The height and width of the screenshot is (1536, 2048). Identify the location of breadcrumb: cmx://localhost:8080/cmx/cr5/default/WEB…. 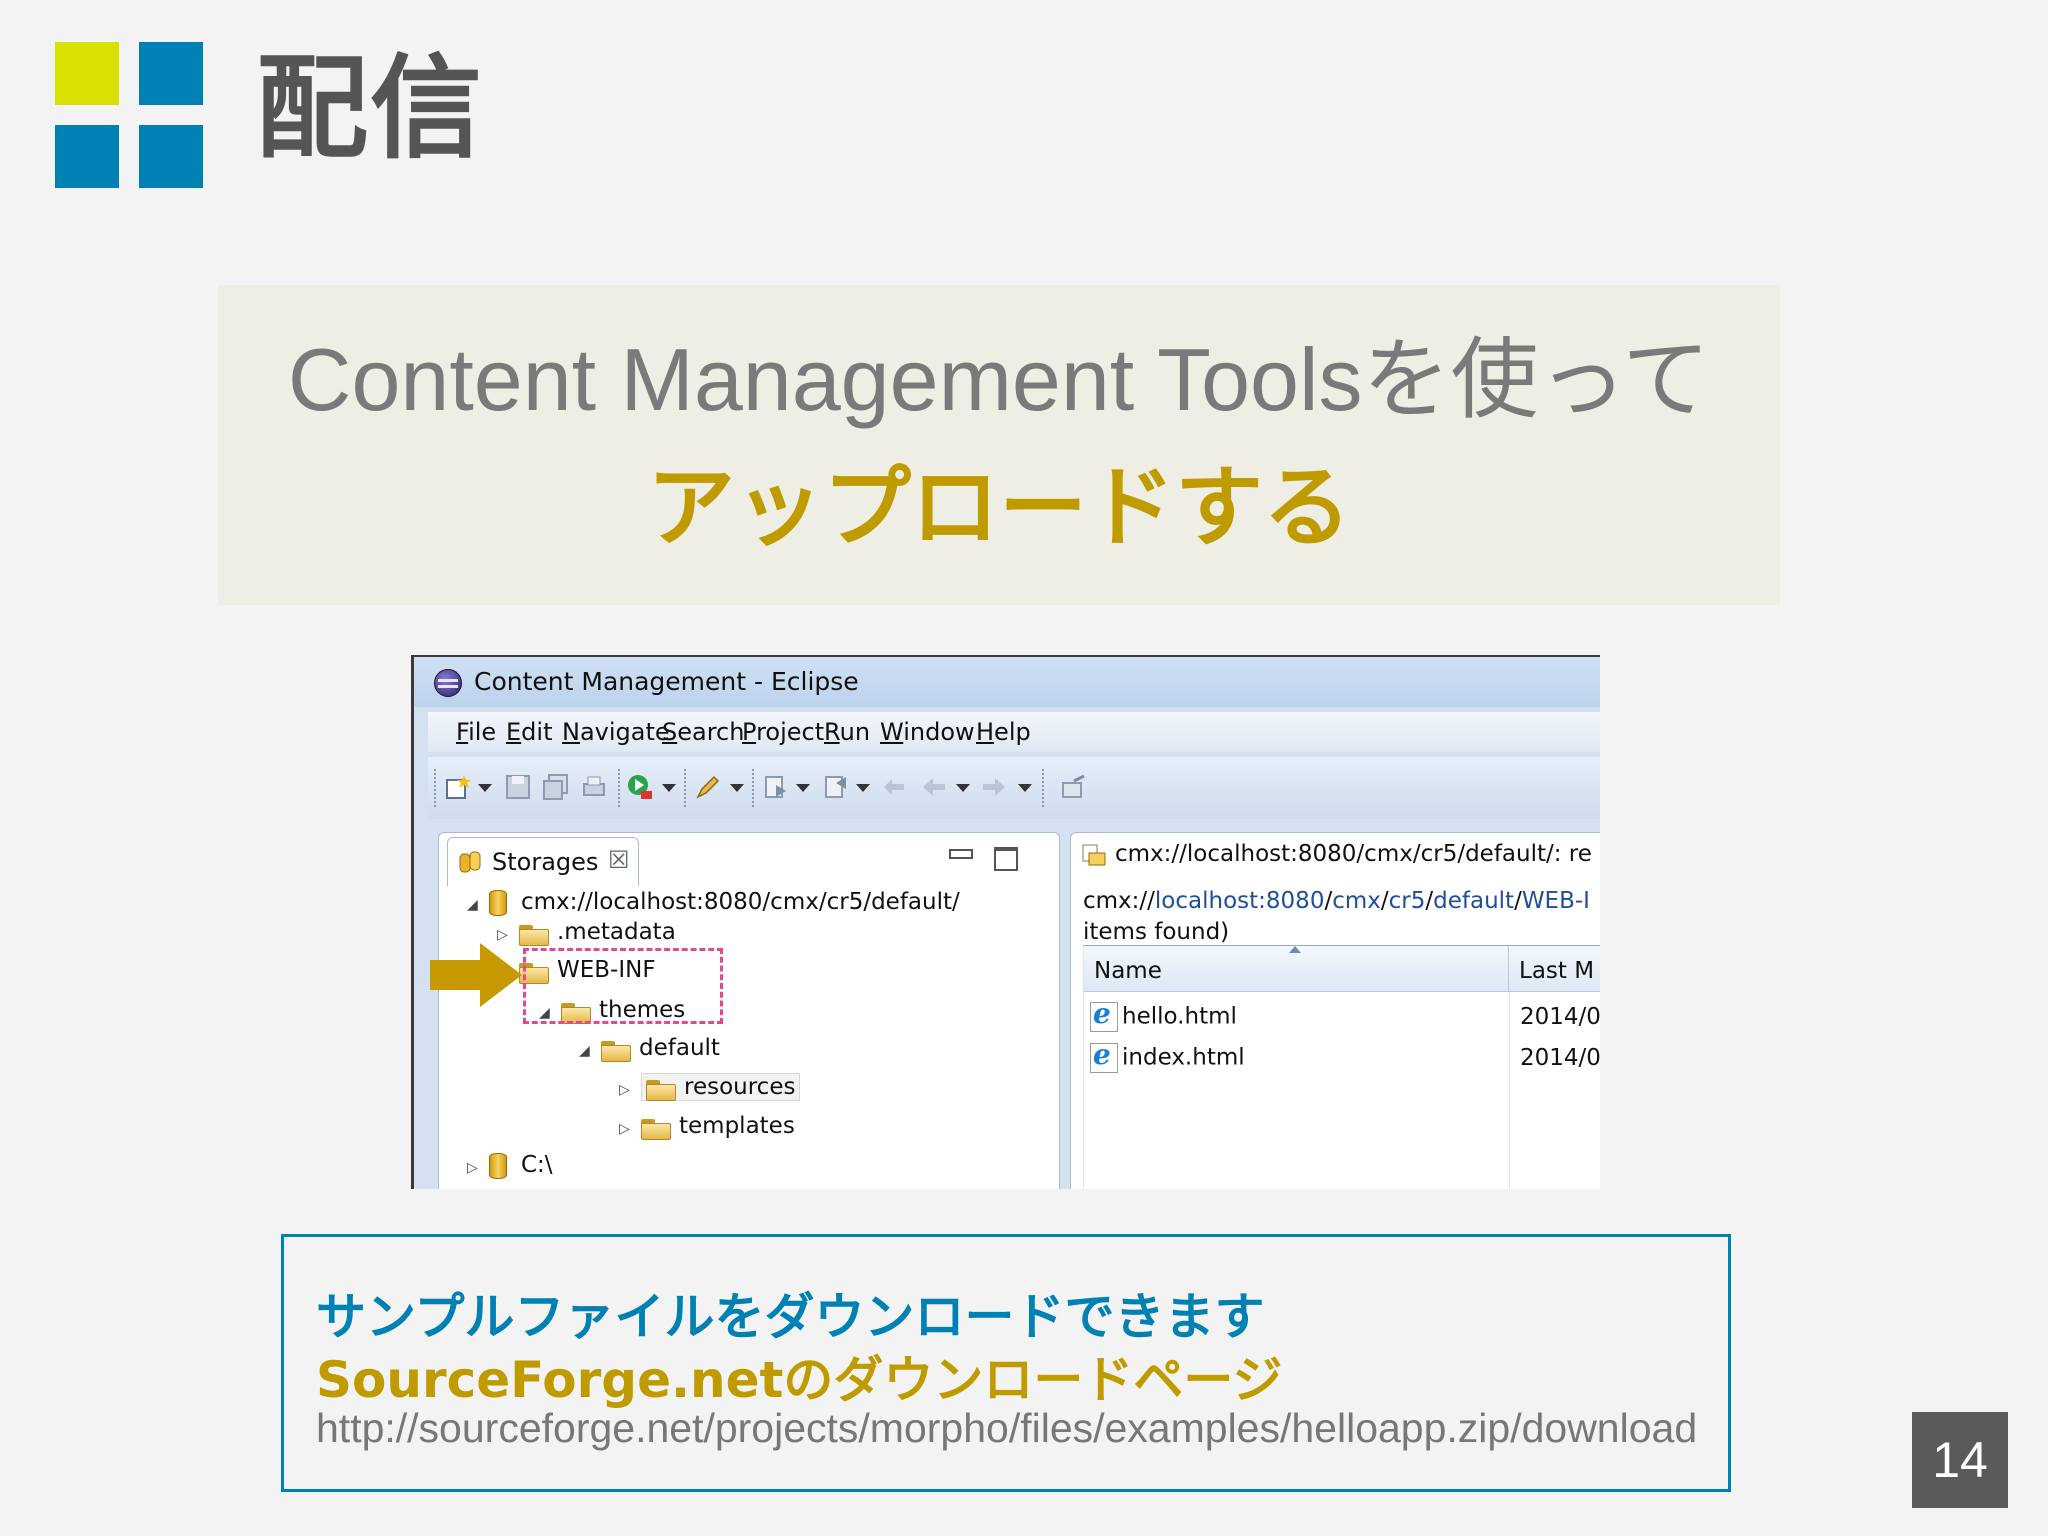
(1336, 901).